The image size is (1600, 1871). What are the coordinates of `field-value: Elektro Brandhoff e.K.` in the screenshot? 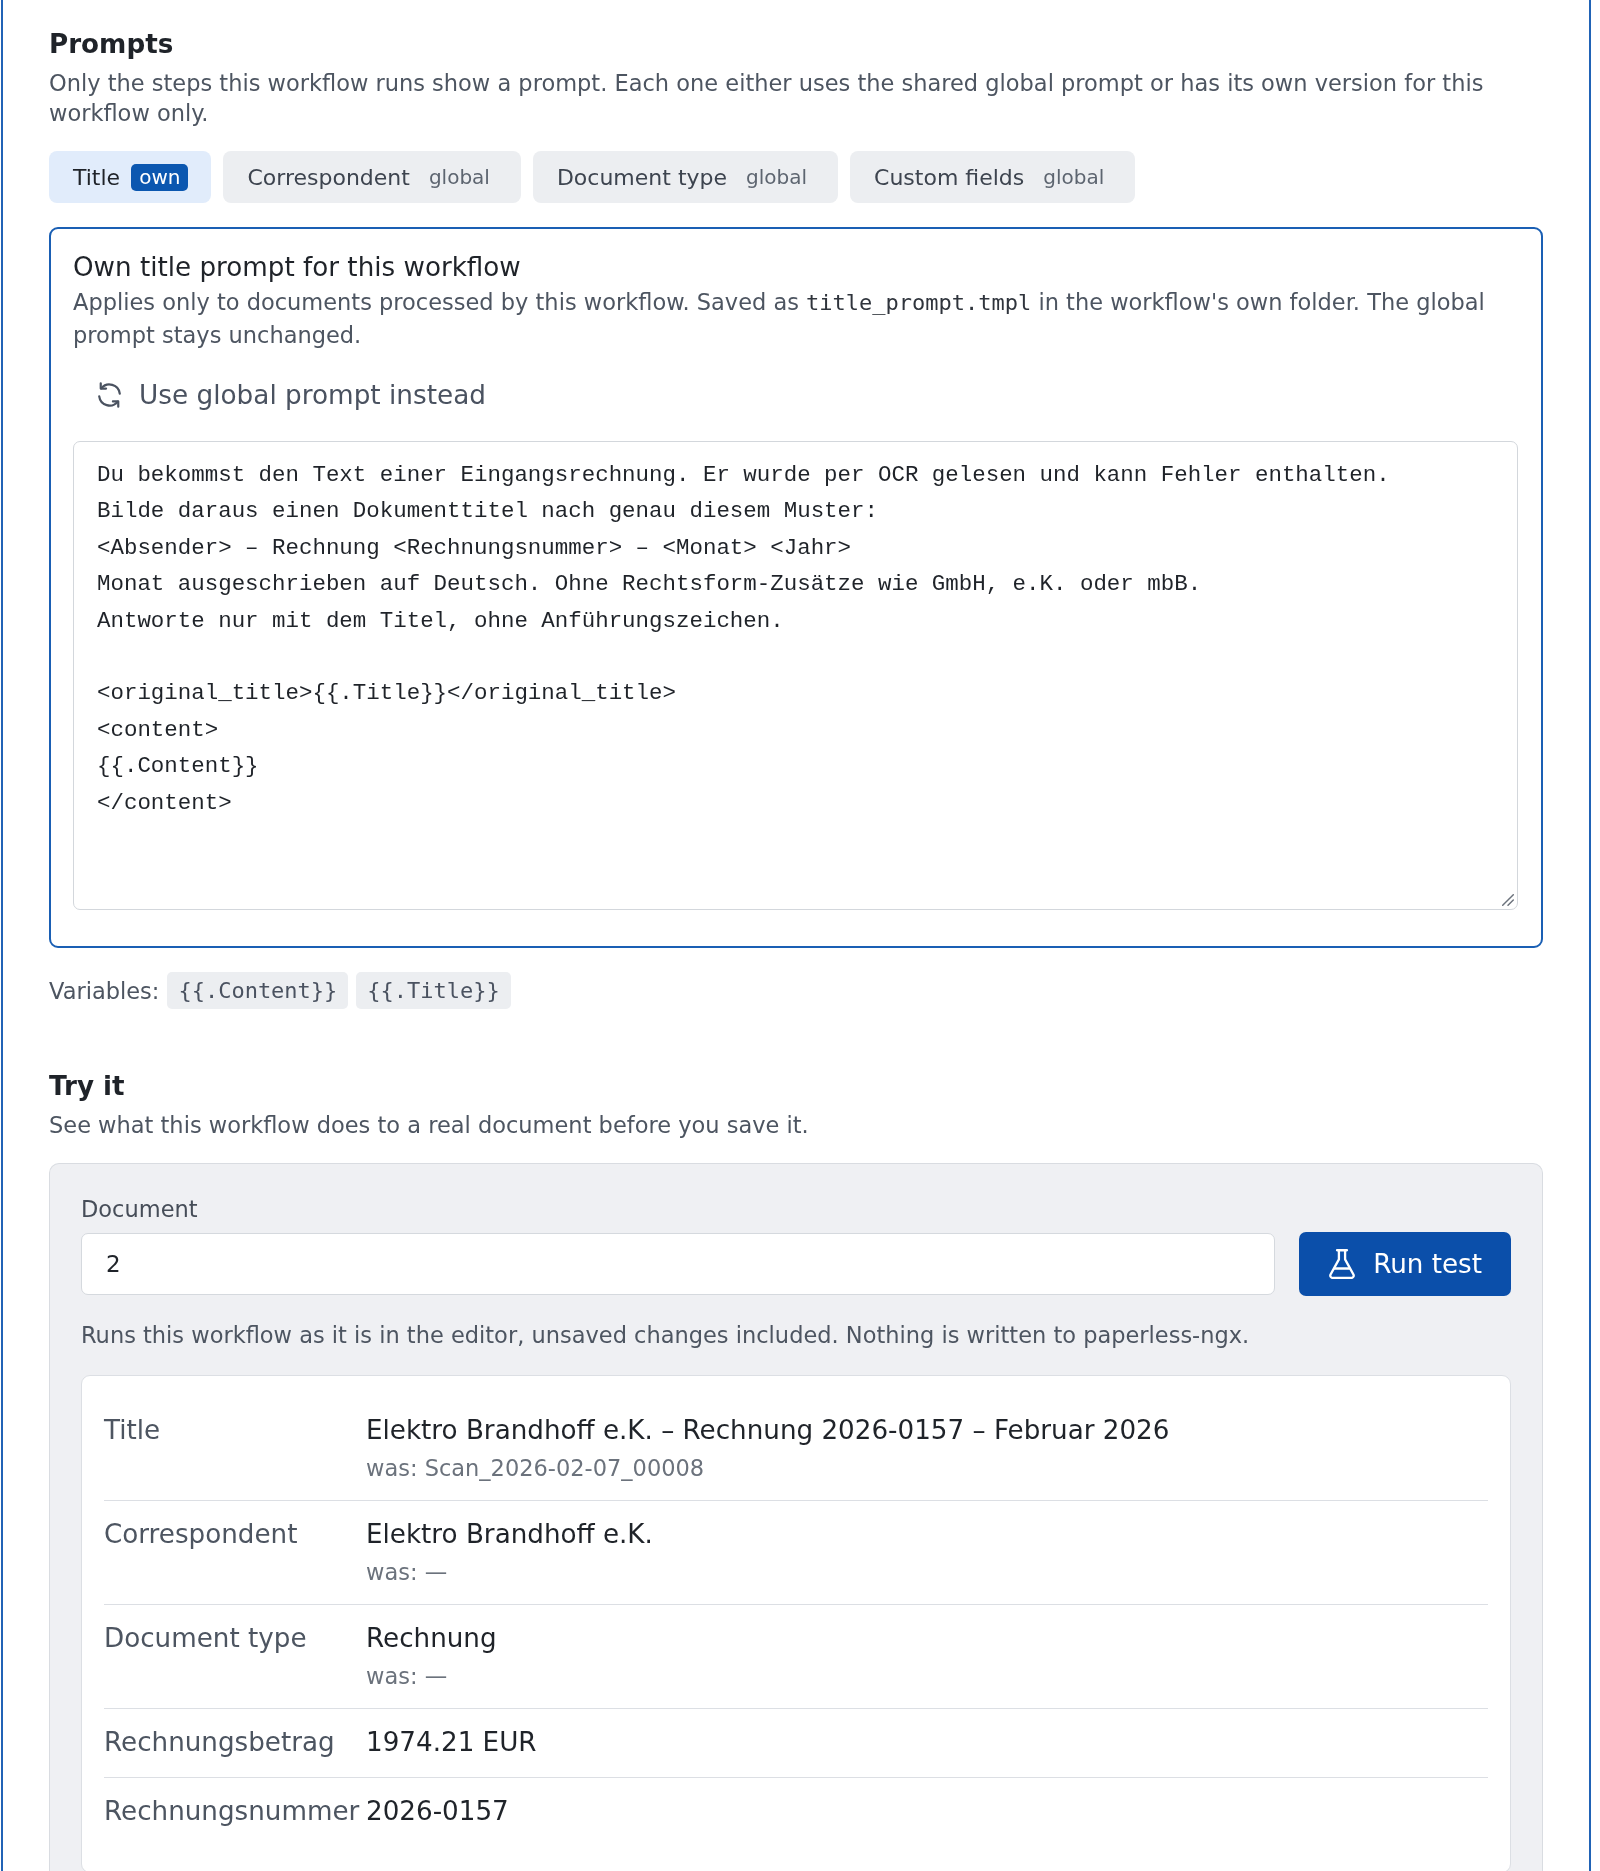 It's located at (509, 1534).